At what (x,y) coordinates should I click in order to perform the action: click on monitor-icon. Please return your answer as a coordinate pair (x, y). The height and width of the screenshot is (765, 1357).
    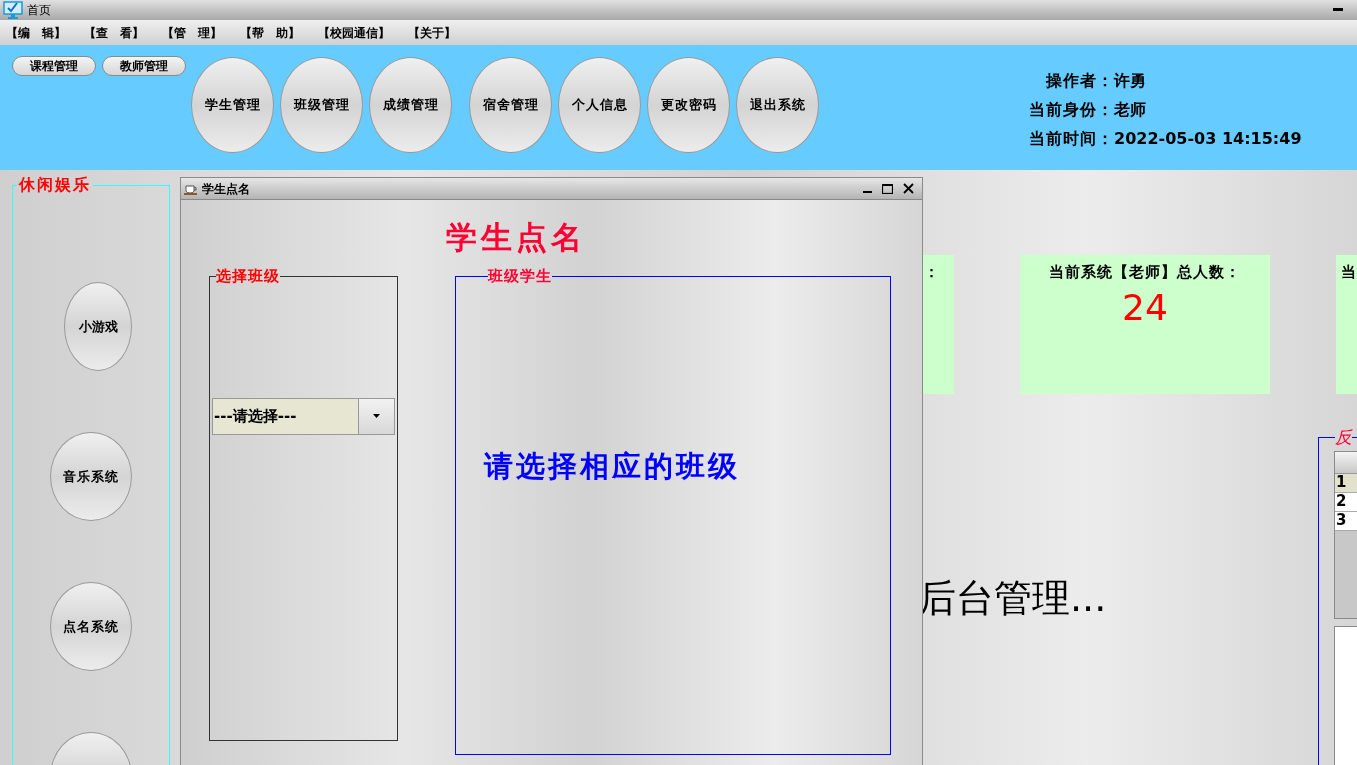
    Looking at the image, I should click on (13, 10).